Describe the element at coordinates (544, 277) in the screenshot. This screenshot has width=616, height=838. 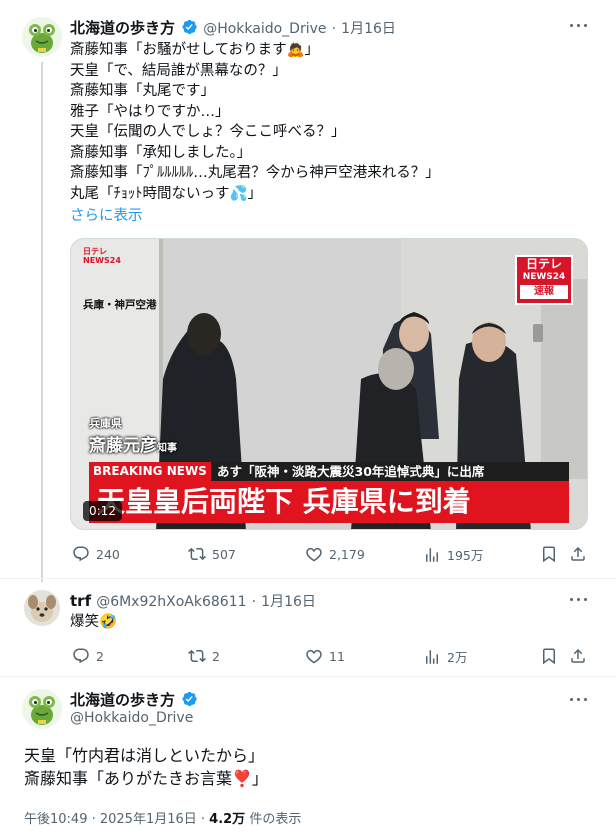
I see `channel-logo-mid: NEWS24` at that location.